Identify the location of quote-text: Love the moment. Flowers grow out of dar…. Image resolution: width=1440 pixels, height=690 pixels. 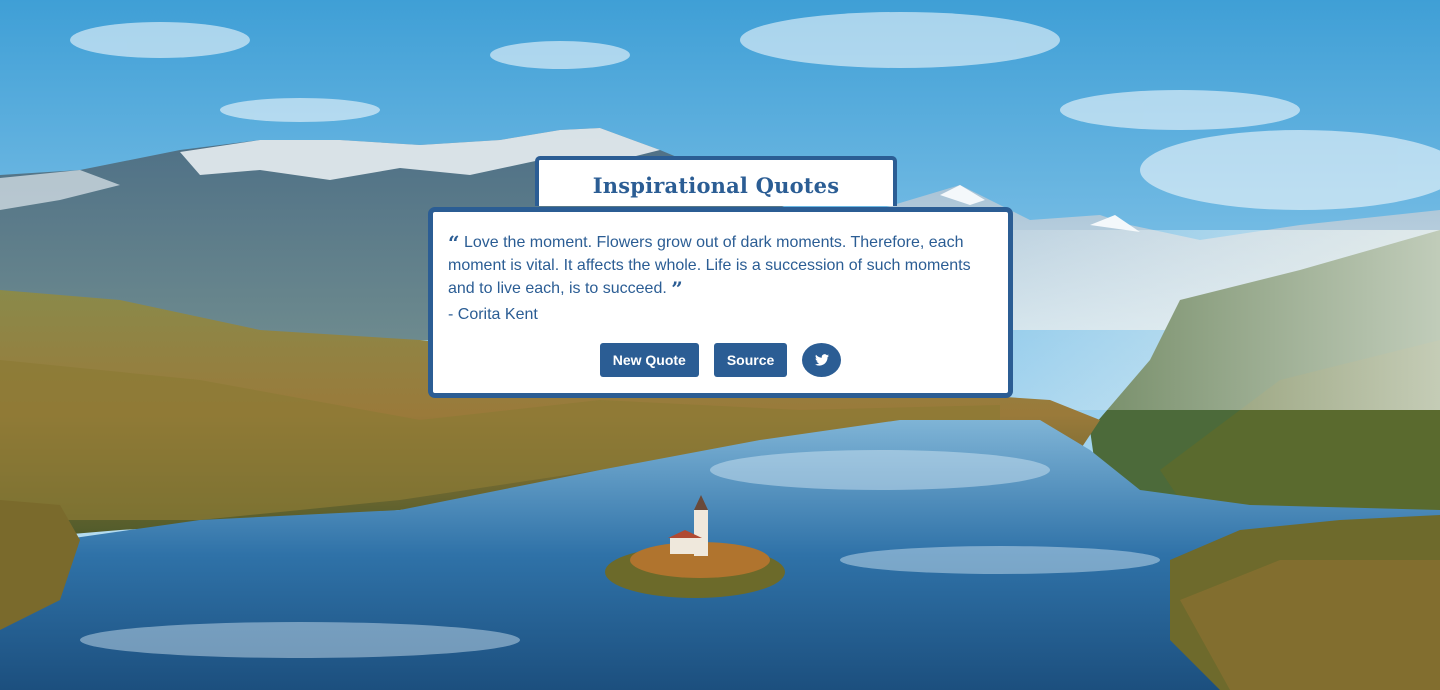
(709, 265).